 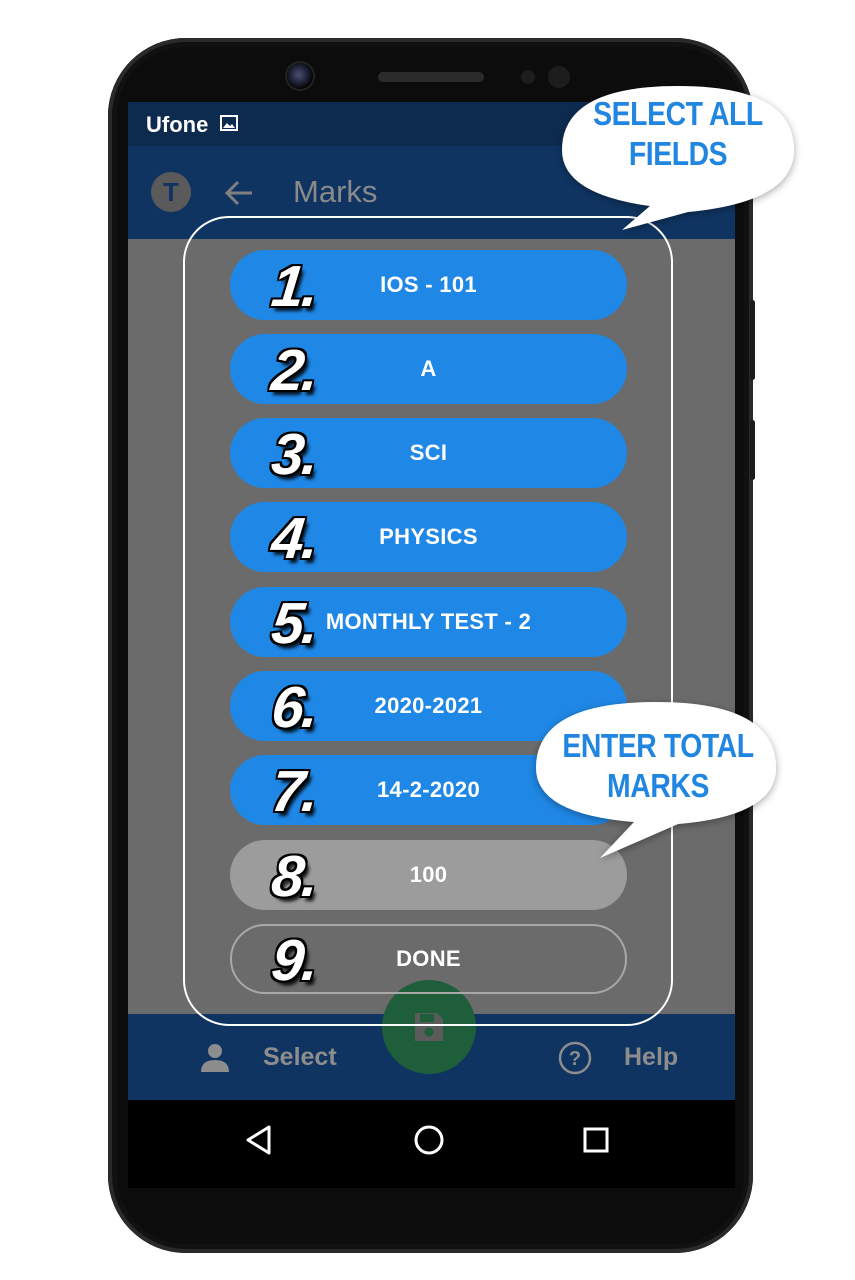 I want to click on select-all-line2: FIELDS, so click(x=678, y=153).